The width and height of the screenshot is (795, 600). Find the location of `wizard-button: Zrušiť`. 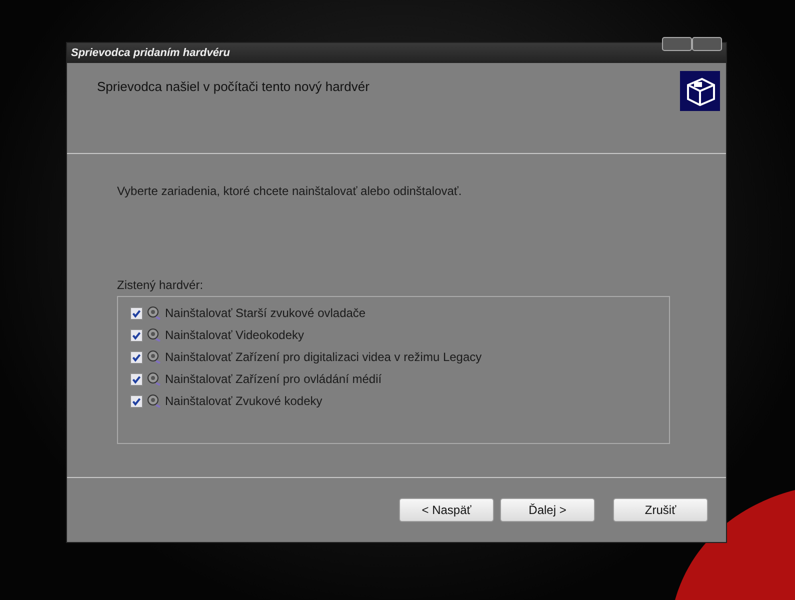

wizard-button: Zrušiť is located at coordinates (660, 510).